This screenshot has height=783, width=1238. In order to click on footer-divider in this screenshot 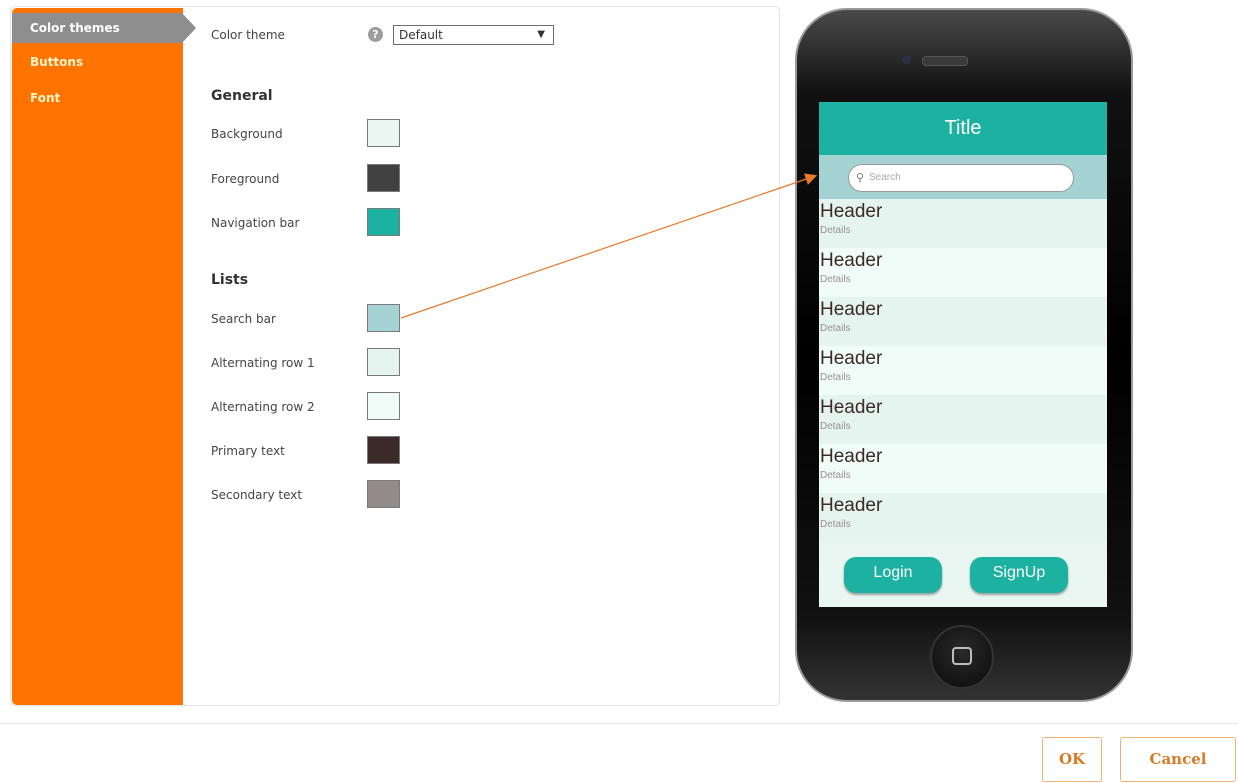, I will do `click(619, 723)`.